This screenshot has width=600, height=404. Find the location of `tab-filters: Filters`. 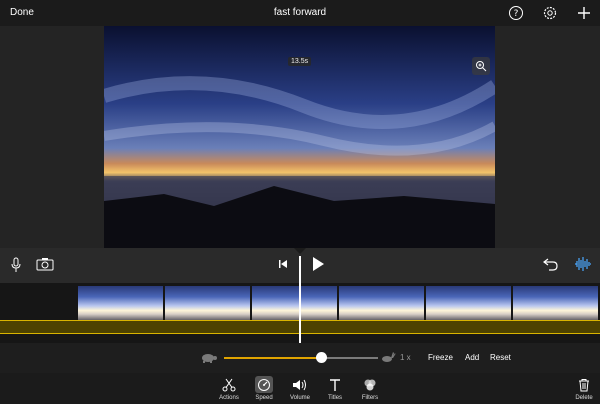

tab-filters: Filters is located at coordinates (370, 388).